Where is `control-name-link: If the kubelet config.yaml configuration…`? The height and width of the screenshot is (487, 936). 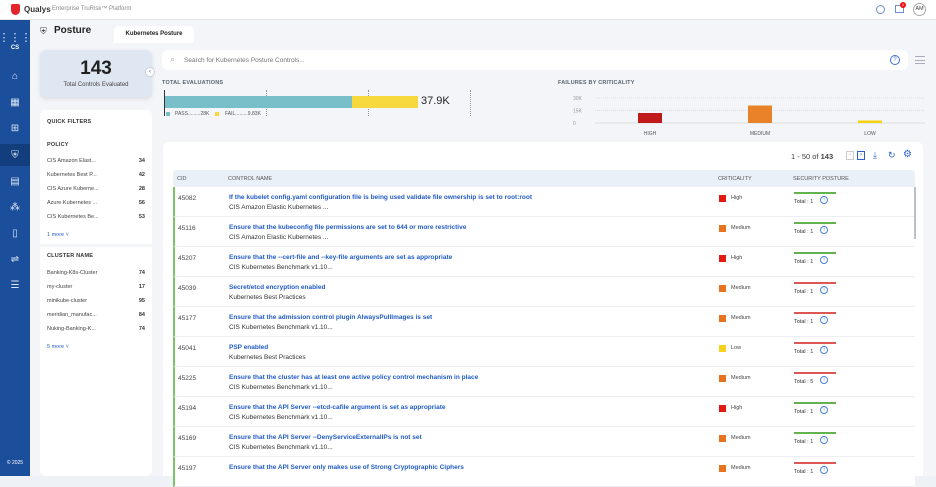
control-name-link: If the kubelet config.yaml configuration… is located at coordinates (380, 197).